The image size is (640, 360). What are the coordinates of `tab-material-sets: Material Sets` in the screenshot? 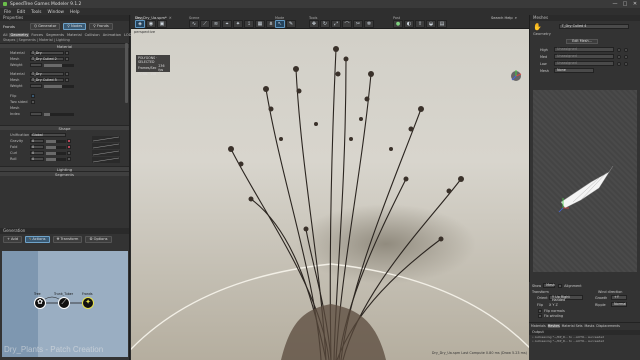 It's located at (572, 326).